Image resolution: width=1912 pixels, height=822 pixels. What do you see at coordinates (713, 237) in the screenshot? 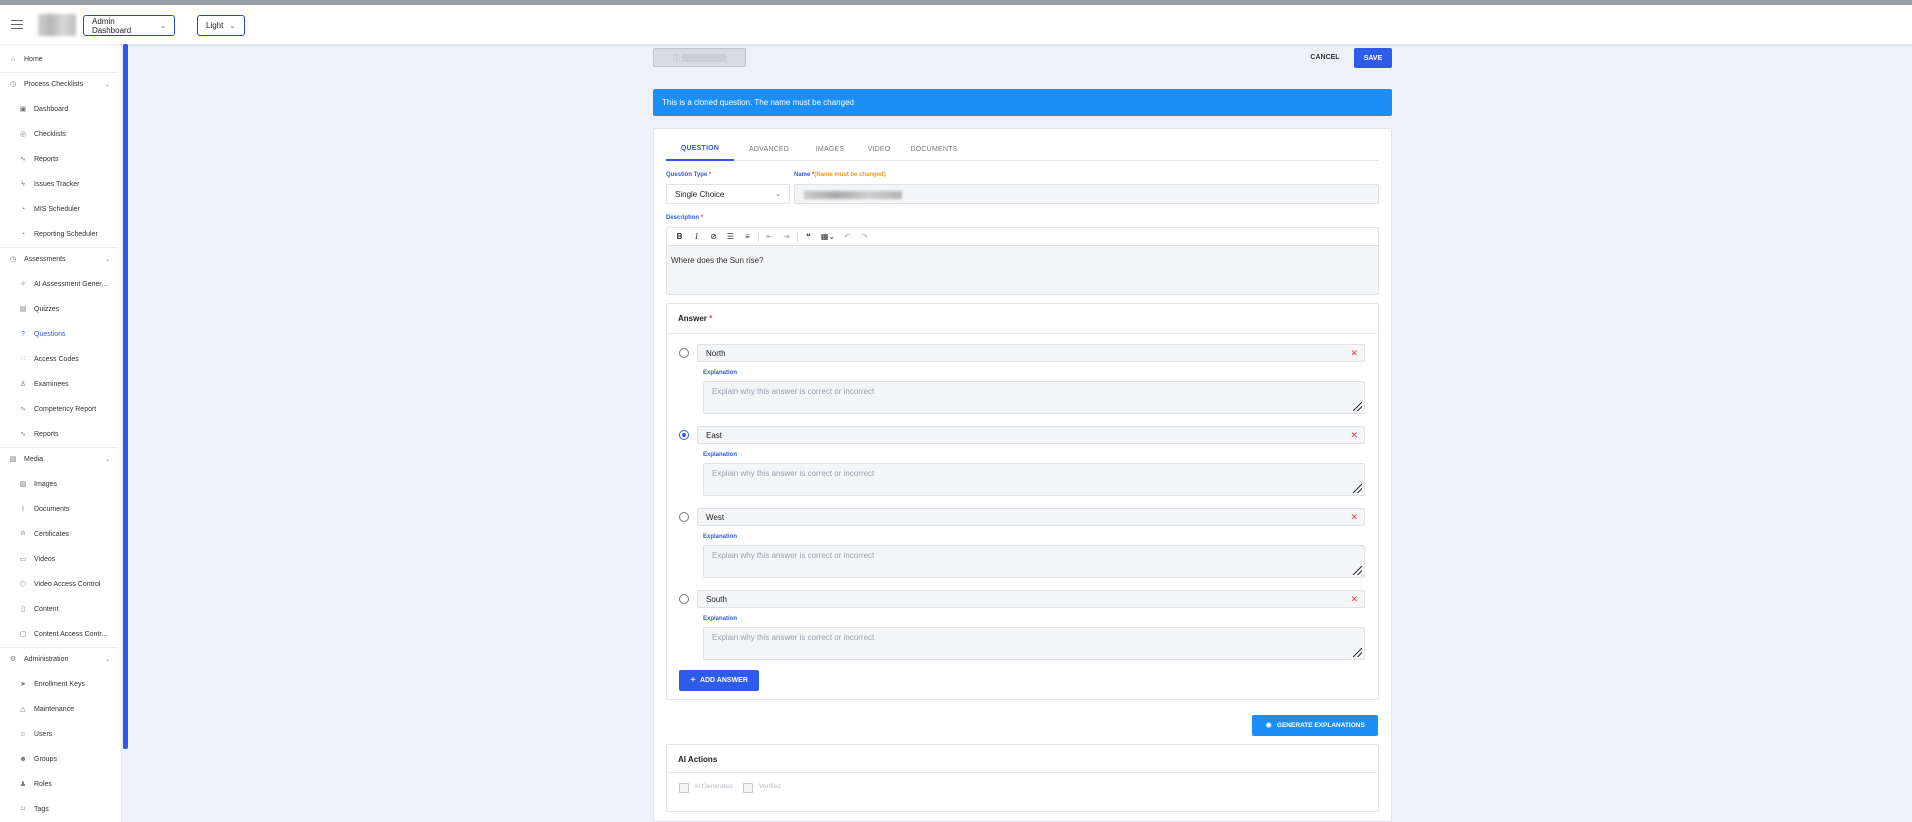
I see `link-icon: ⊘` at bounding box center [713, 237].